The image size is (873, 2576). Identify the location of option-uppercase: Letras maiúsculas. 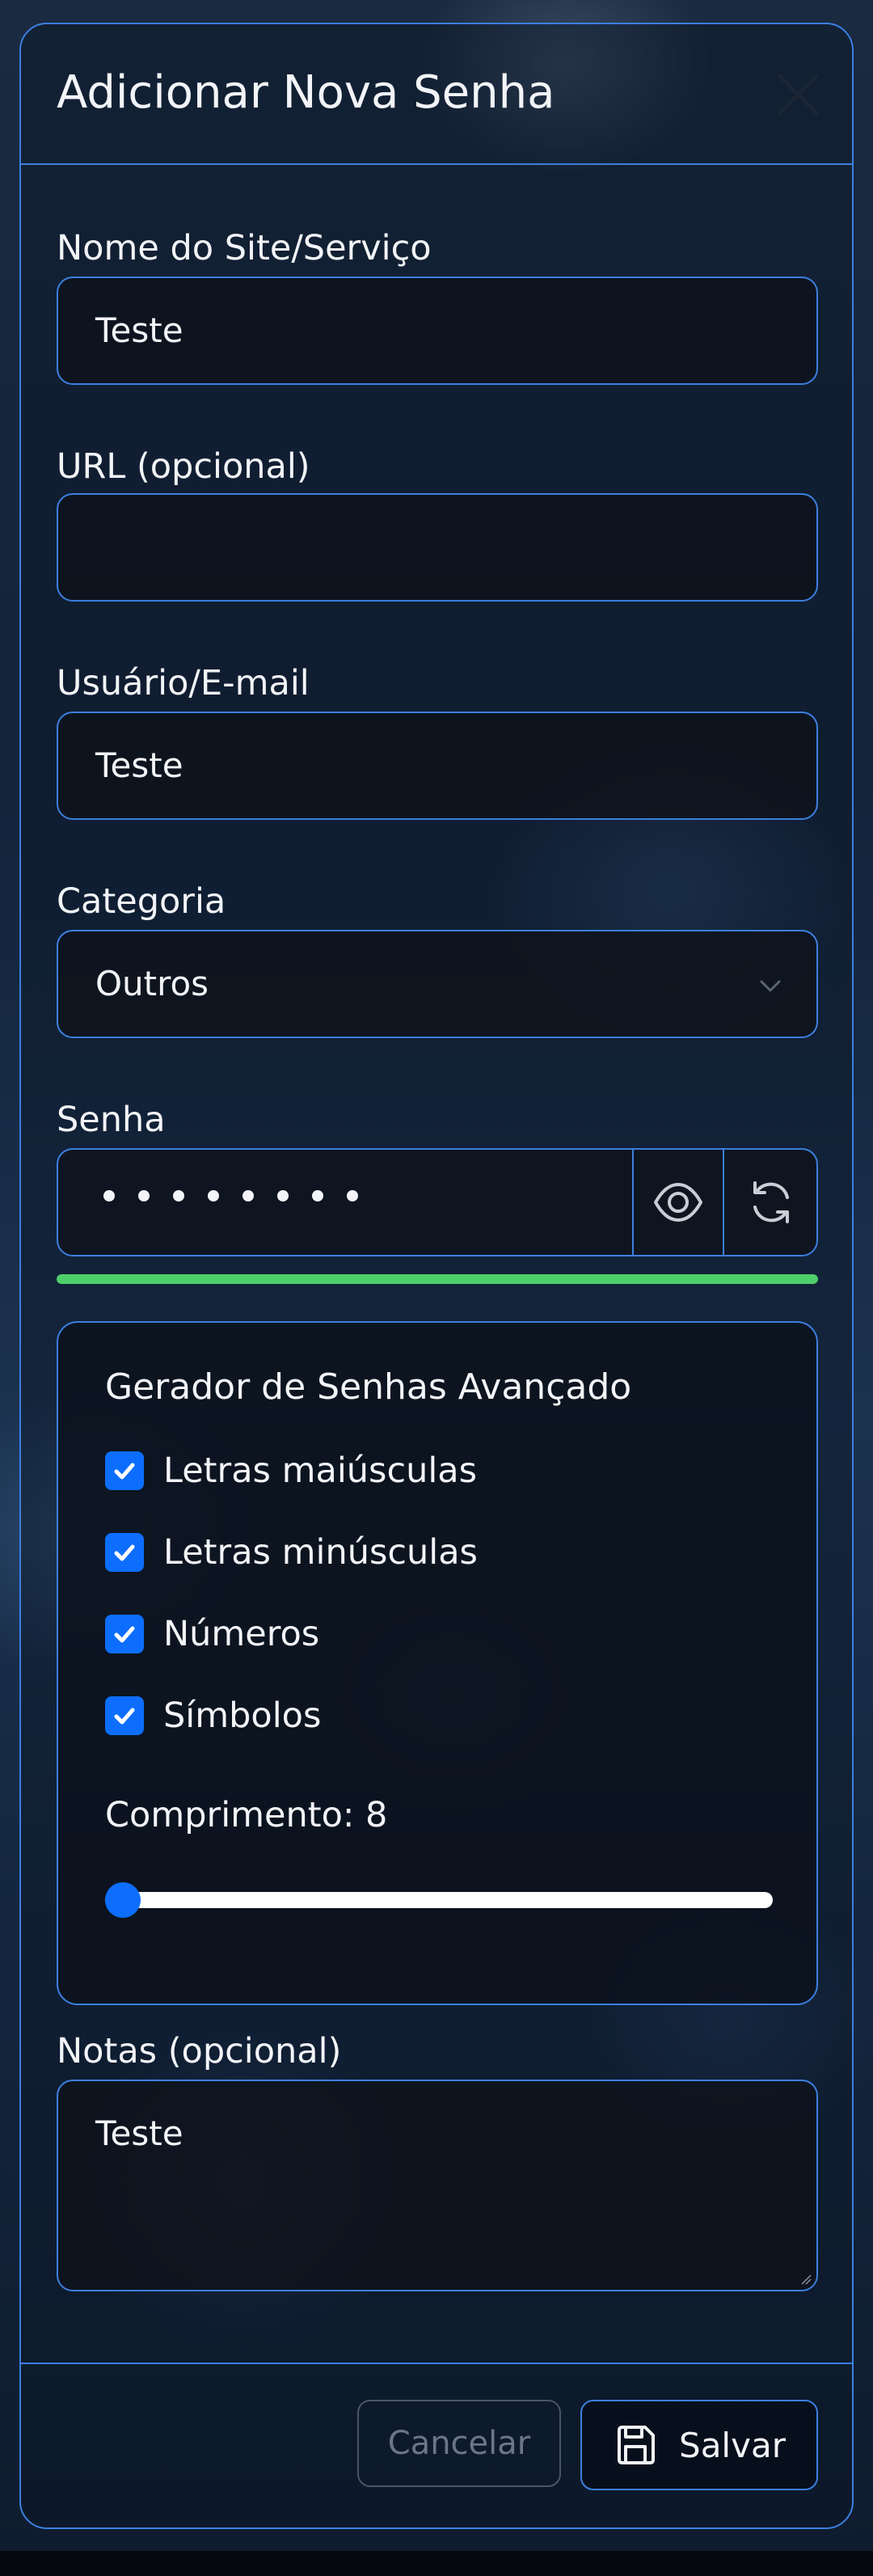
(291, 1471).